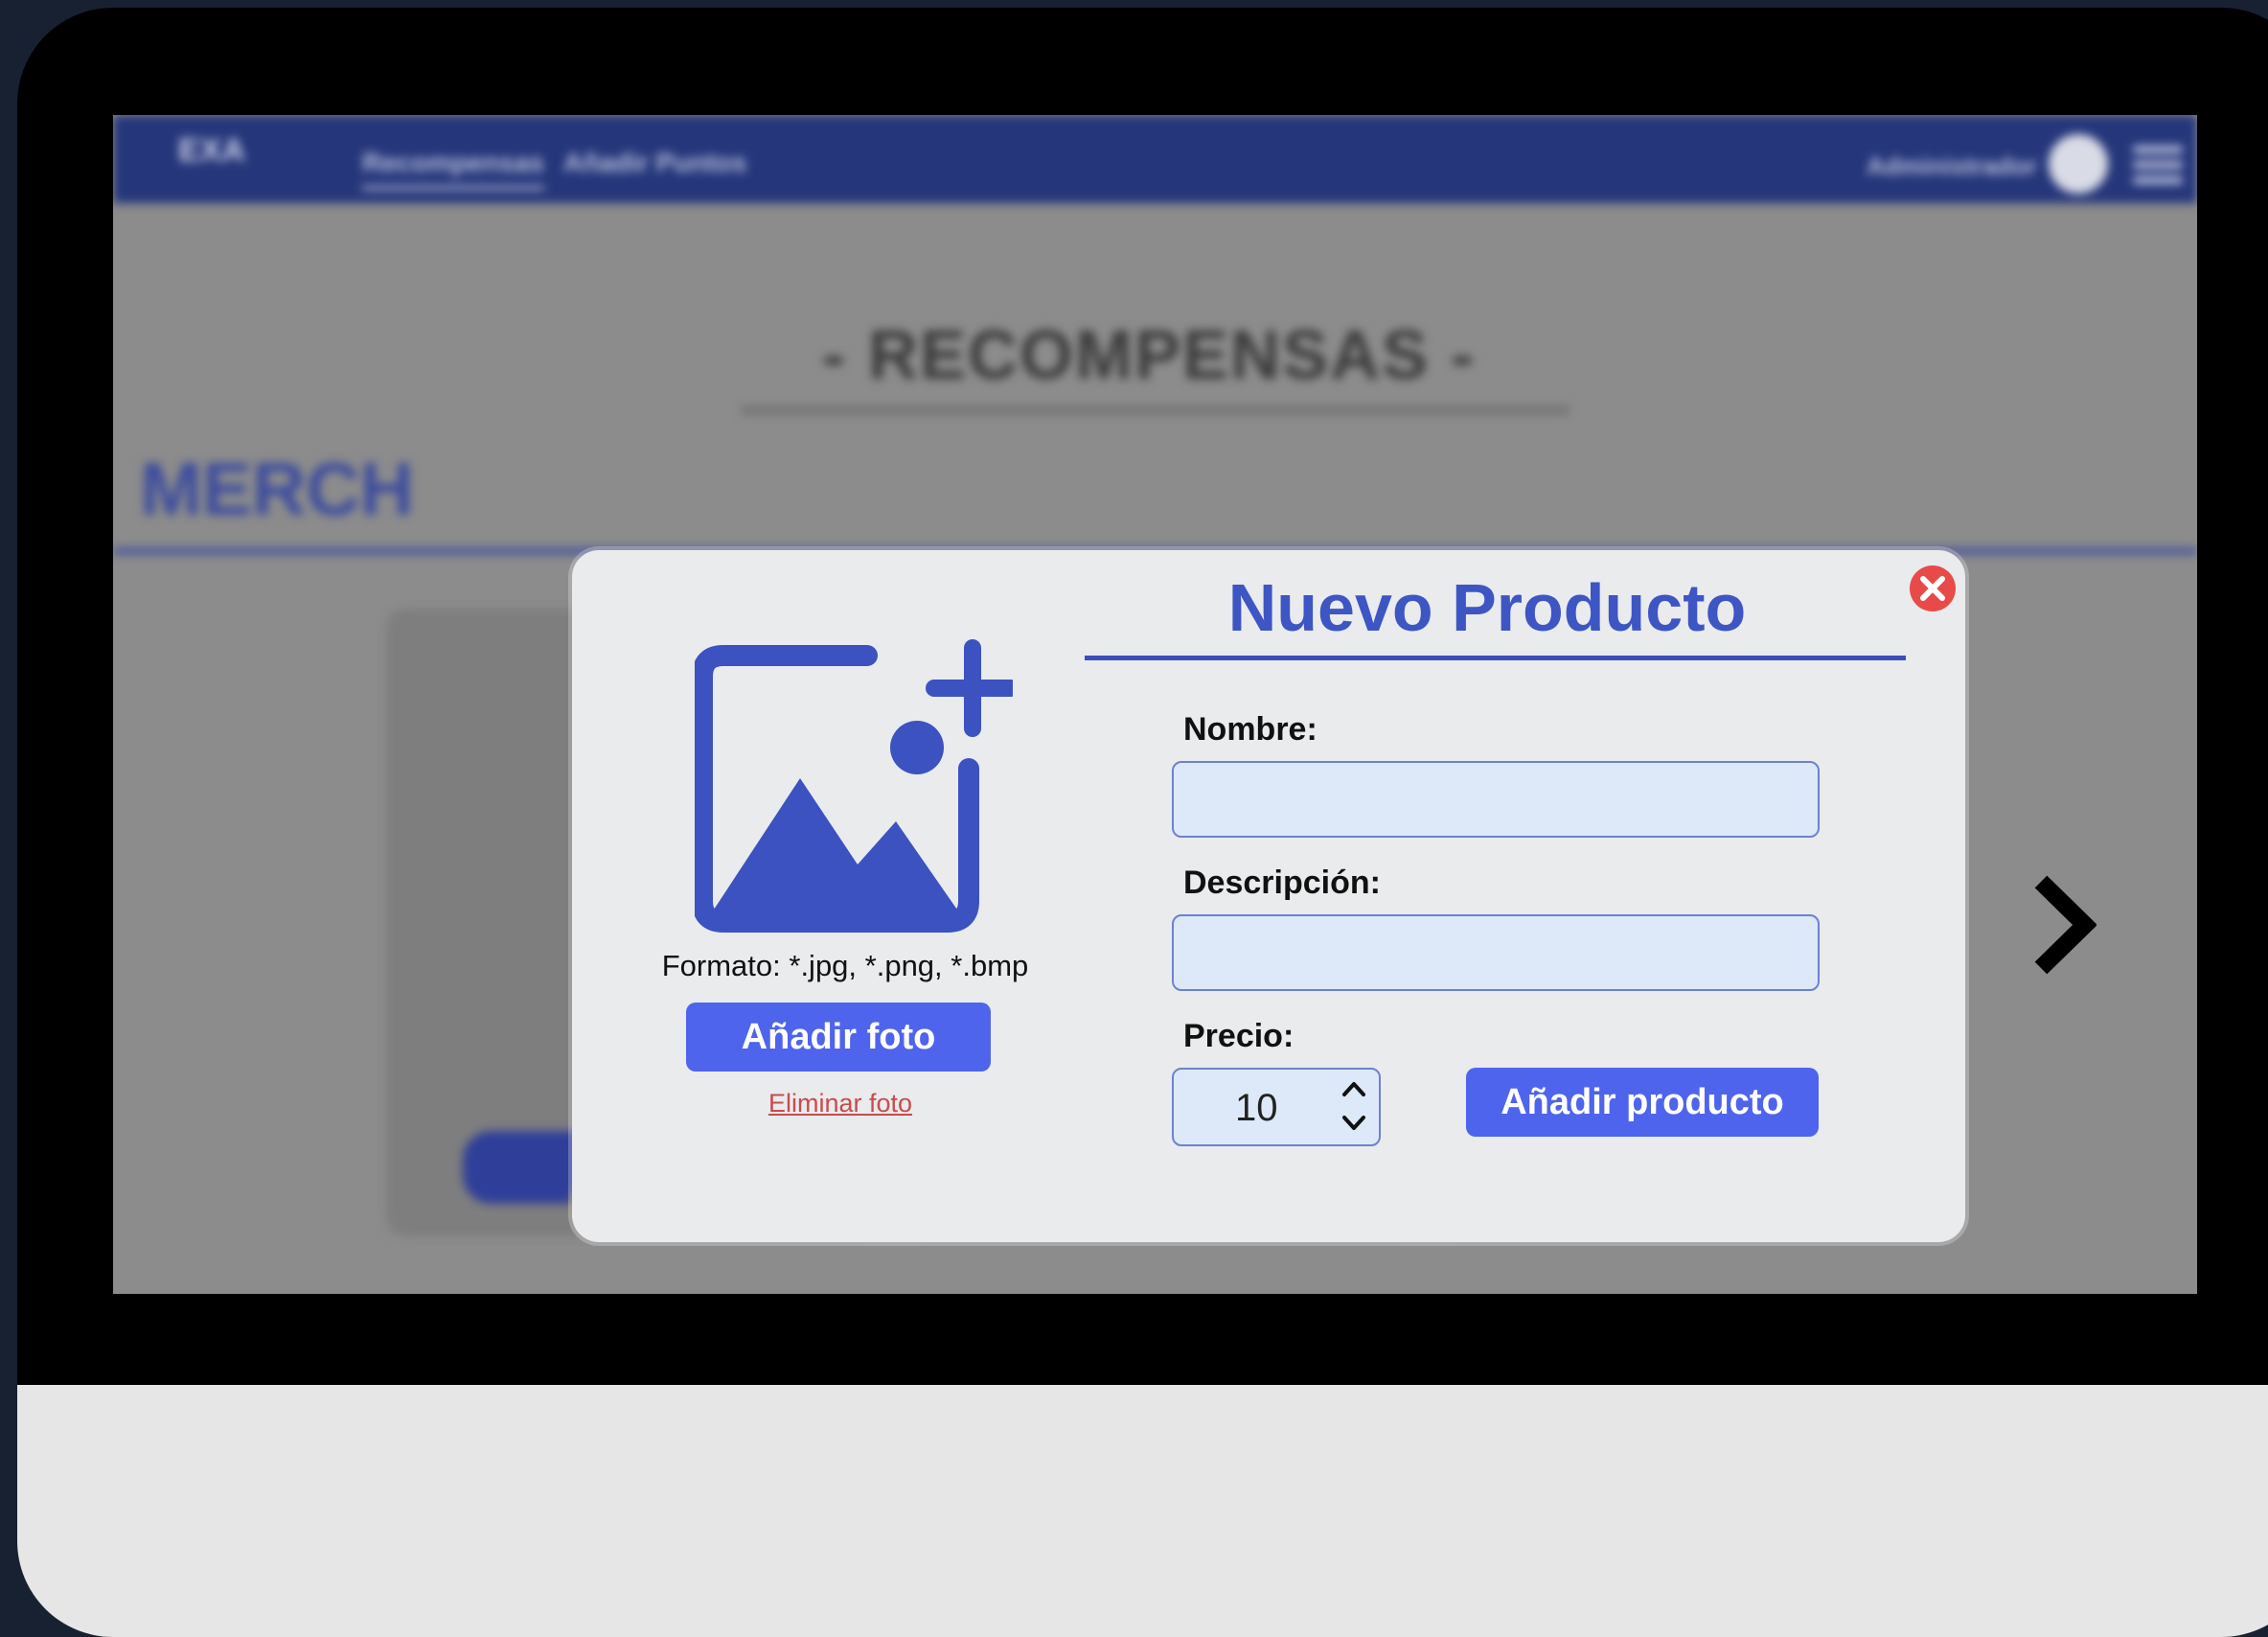 This screenshot has width=2268, height=1637. I want to click on image-format-hint: Formato: *.jpg, *.png, *.bmp, so click(845, 965).